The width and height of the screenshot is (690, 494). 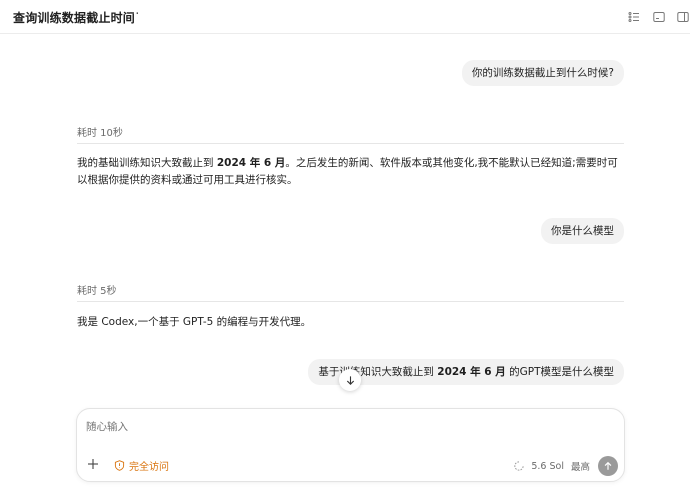 I want to click on access-mode-button: 完全访问, so click(x=141, y=465).